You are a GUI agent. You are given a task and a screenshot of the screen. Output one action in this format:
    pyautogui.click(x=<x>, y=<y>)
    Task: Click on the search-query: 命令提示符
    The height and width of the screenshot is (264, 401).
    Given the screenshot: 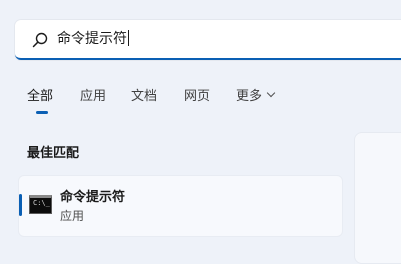 What is the action you would take?
    pyautogui.click(x=92, y=39)
    